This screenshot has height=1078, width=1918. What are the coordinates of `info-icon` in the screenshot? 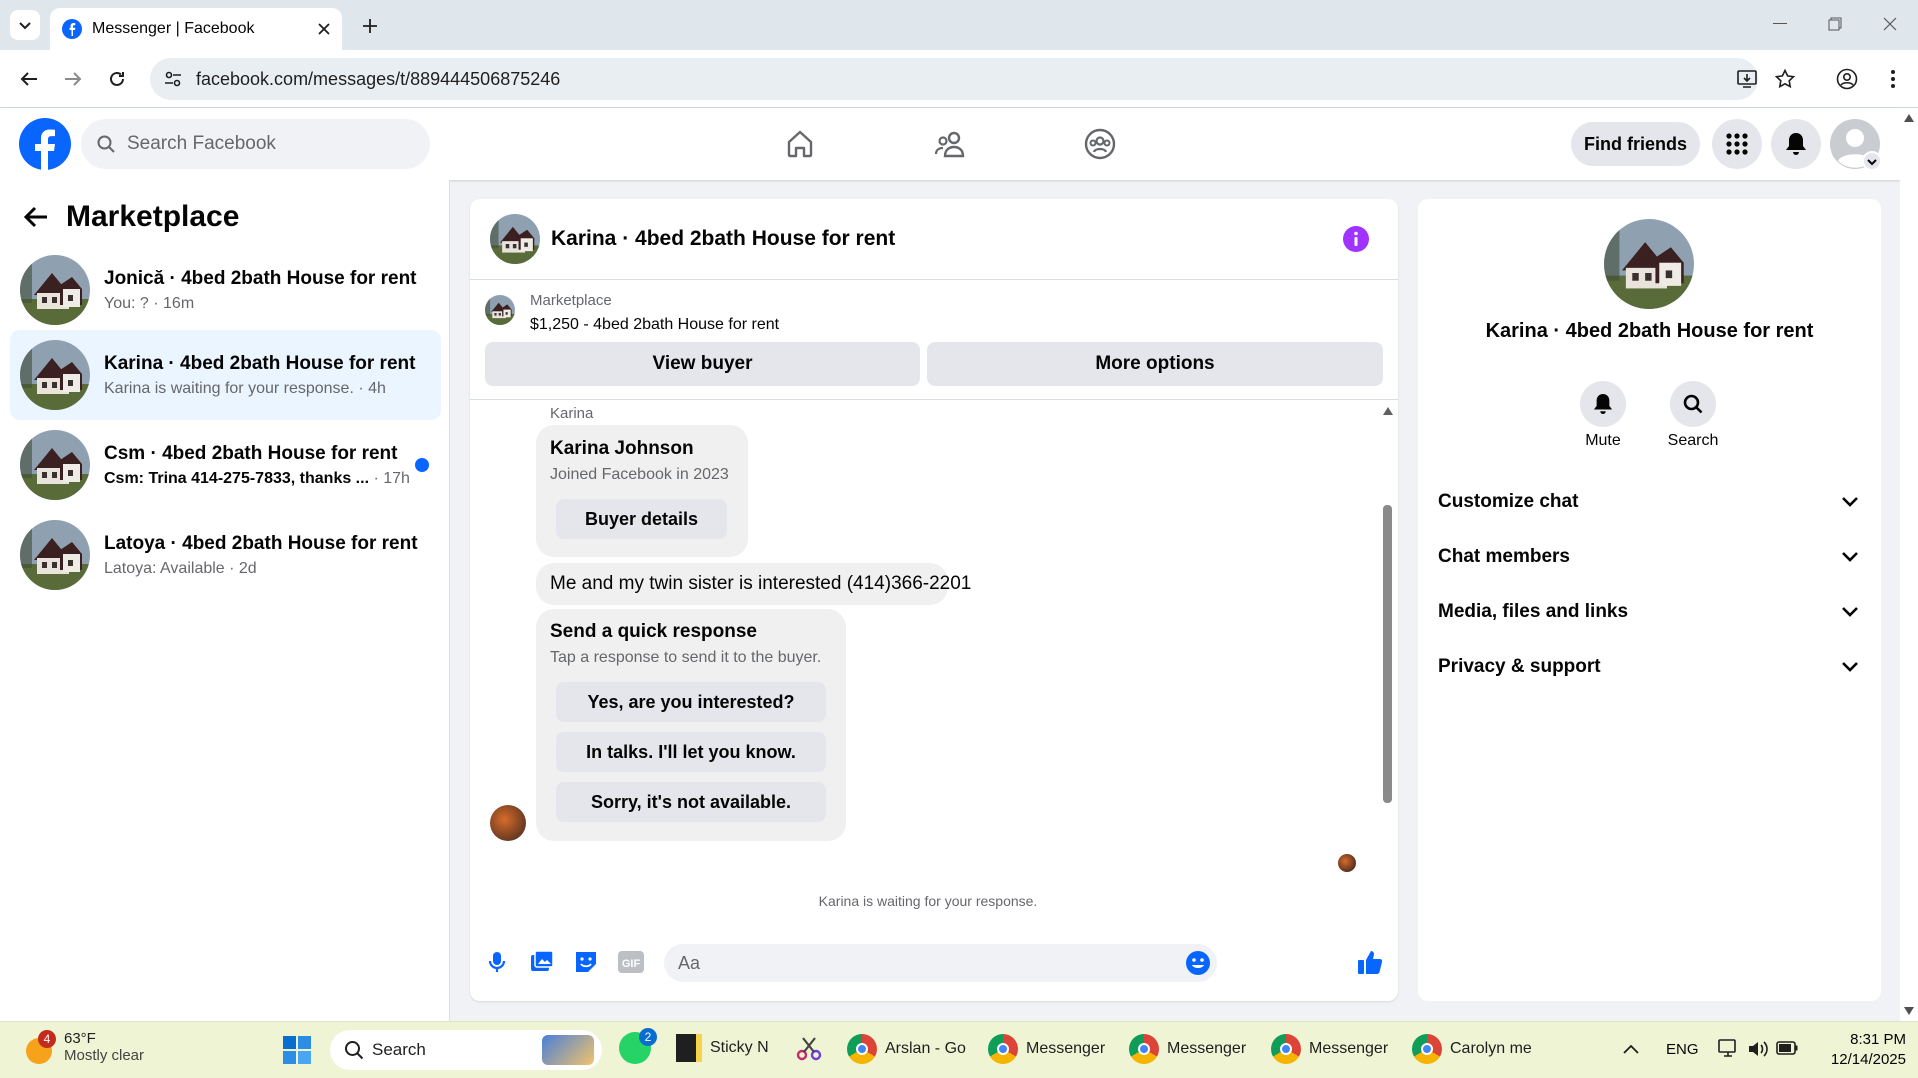 It's located at (1356, 239).